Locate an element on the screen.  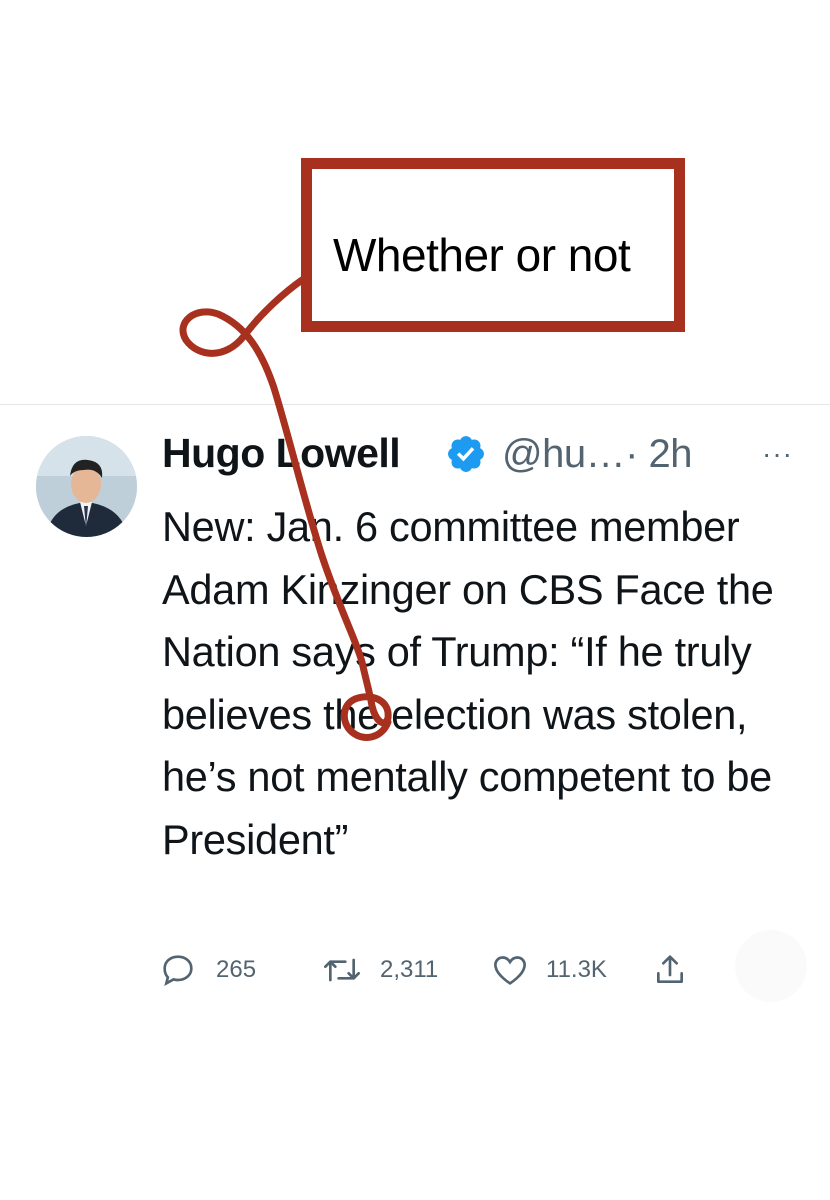
reply-icon is located at coordinates (178, 970).